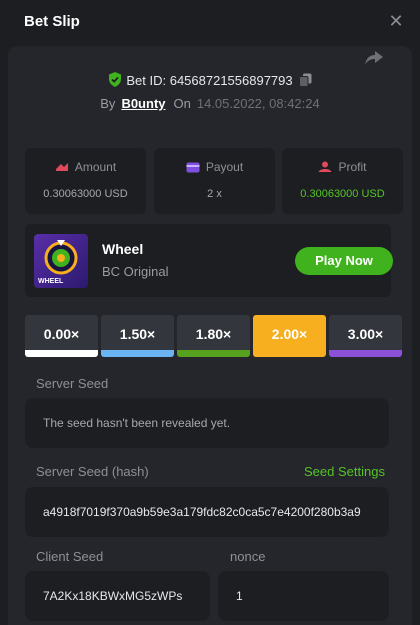  Describe the element at coordinates (325, 166) in the screenshot. I see `profit-icon` at that location.